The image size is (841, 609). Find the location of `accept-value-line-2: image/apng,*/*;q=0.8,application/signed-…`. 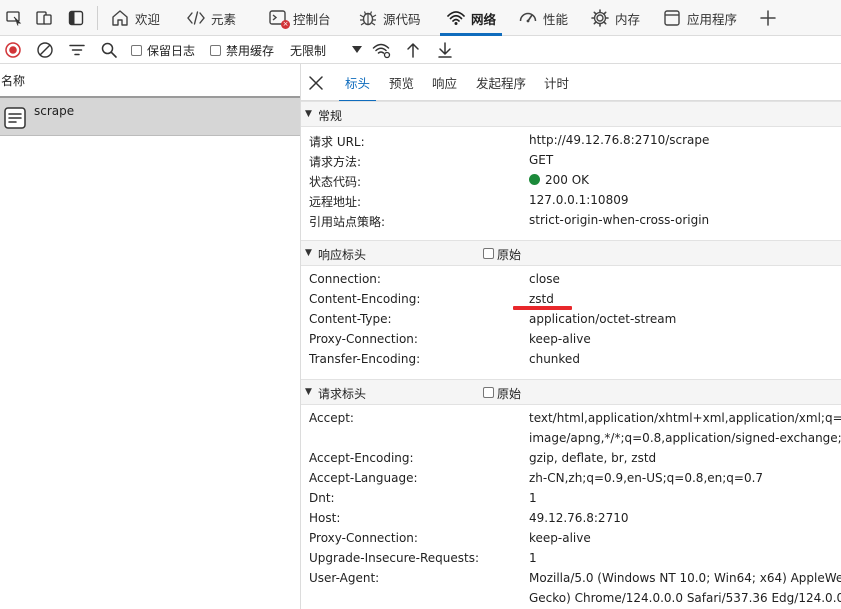

accept-value-line-2: image/apng,*/*;q=0.8,application/signed-… is located at coordinates (685, 438).